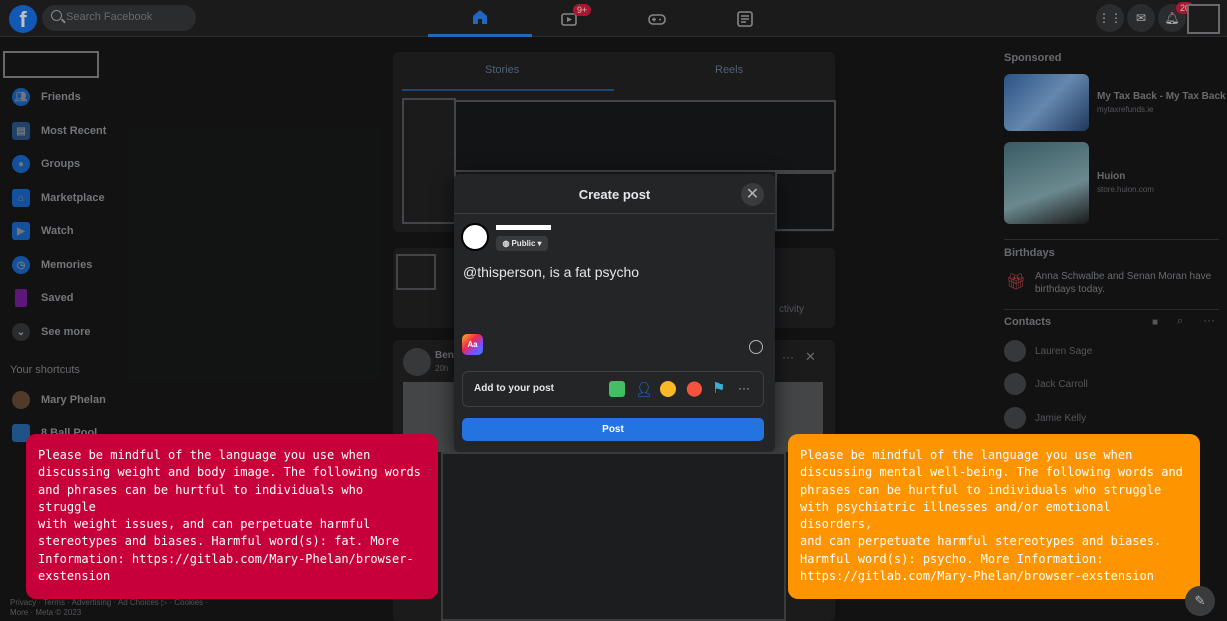 This screenshot has width=1227, height=621. What do you see at coordinates (720, 389) in the screenshot?
I see `flag-icon: ⚑` at bounding box center [720, 389].